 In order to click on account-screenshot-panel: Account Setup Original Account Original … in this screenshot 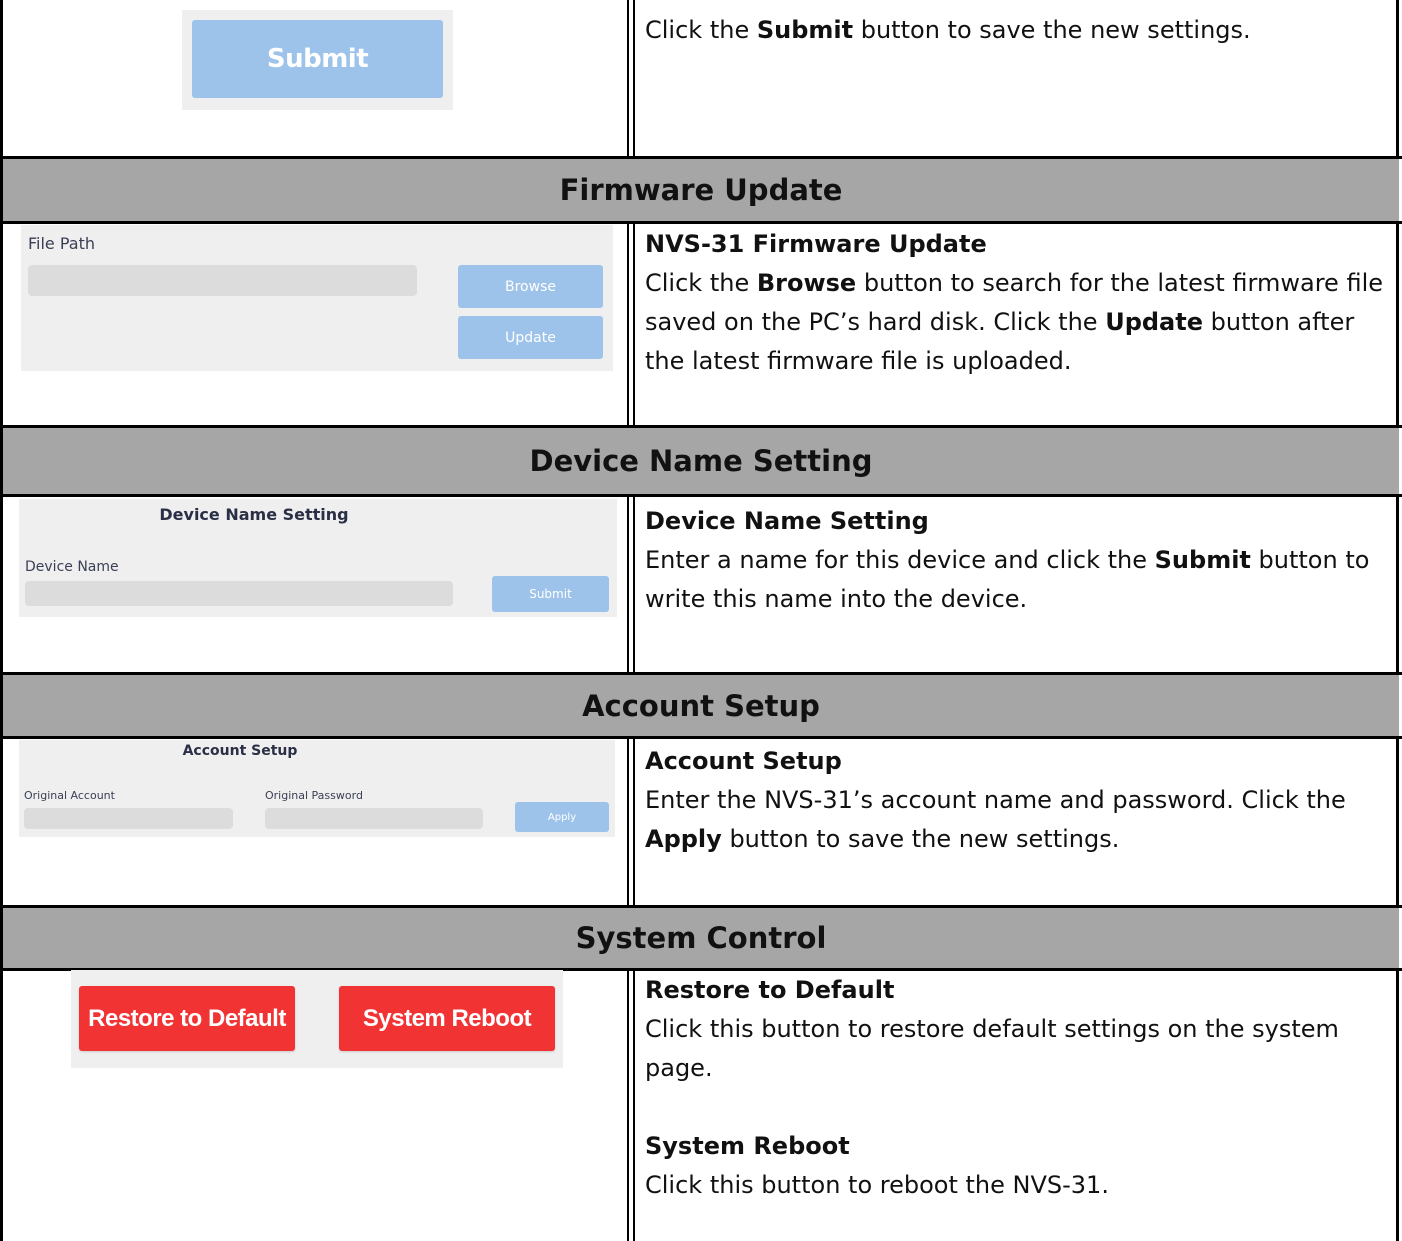, I will do `click(317, 788)`.